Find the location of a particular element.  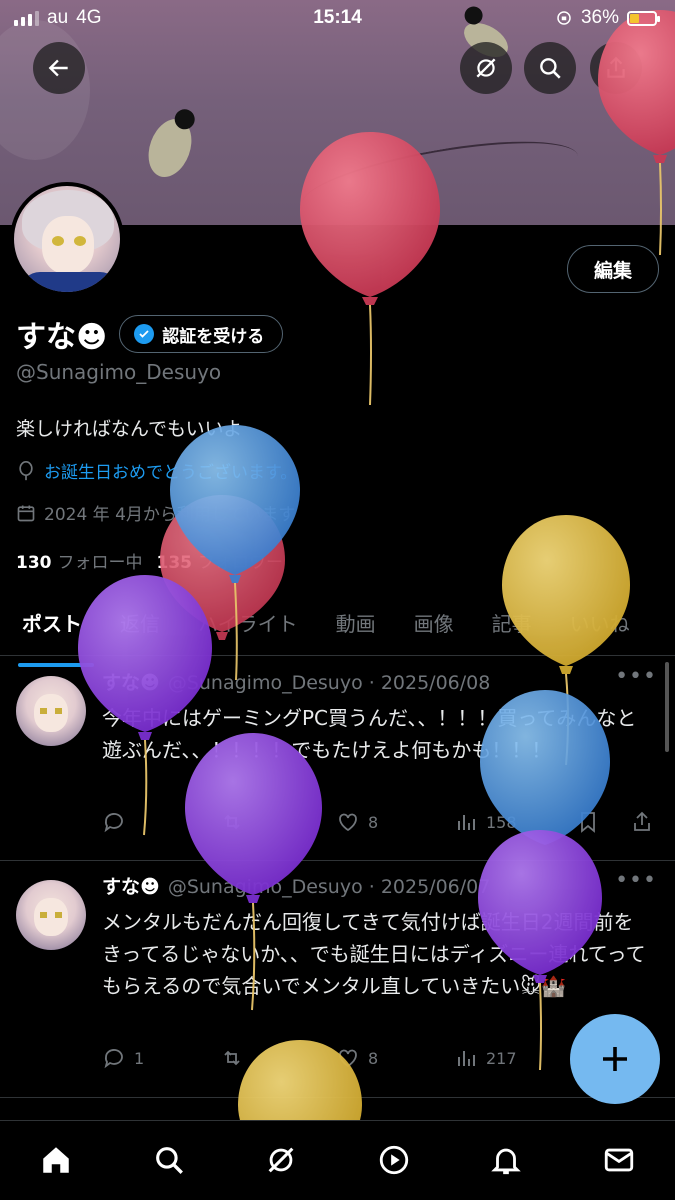

video-icon is located at coordinates (393, 1159).